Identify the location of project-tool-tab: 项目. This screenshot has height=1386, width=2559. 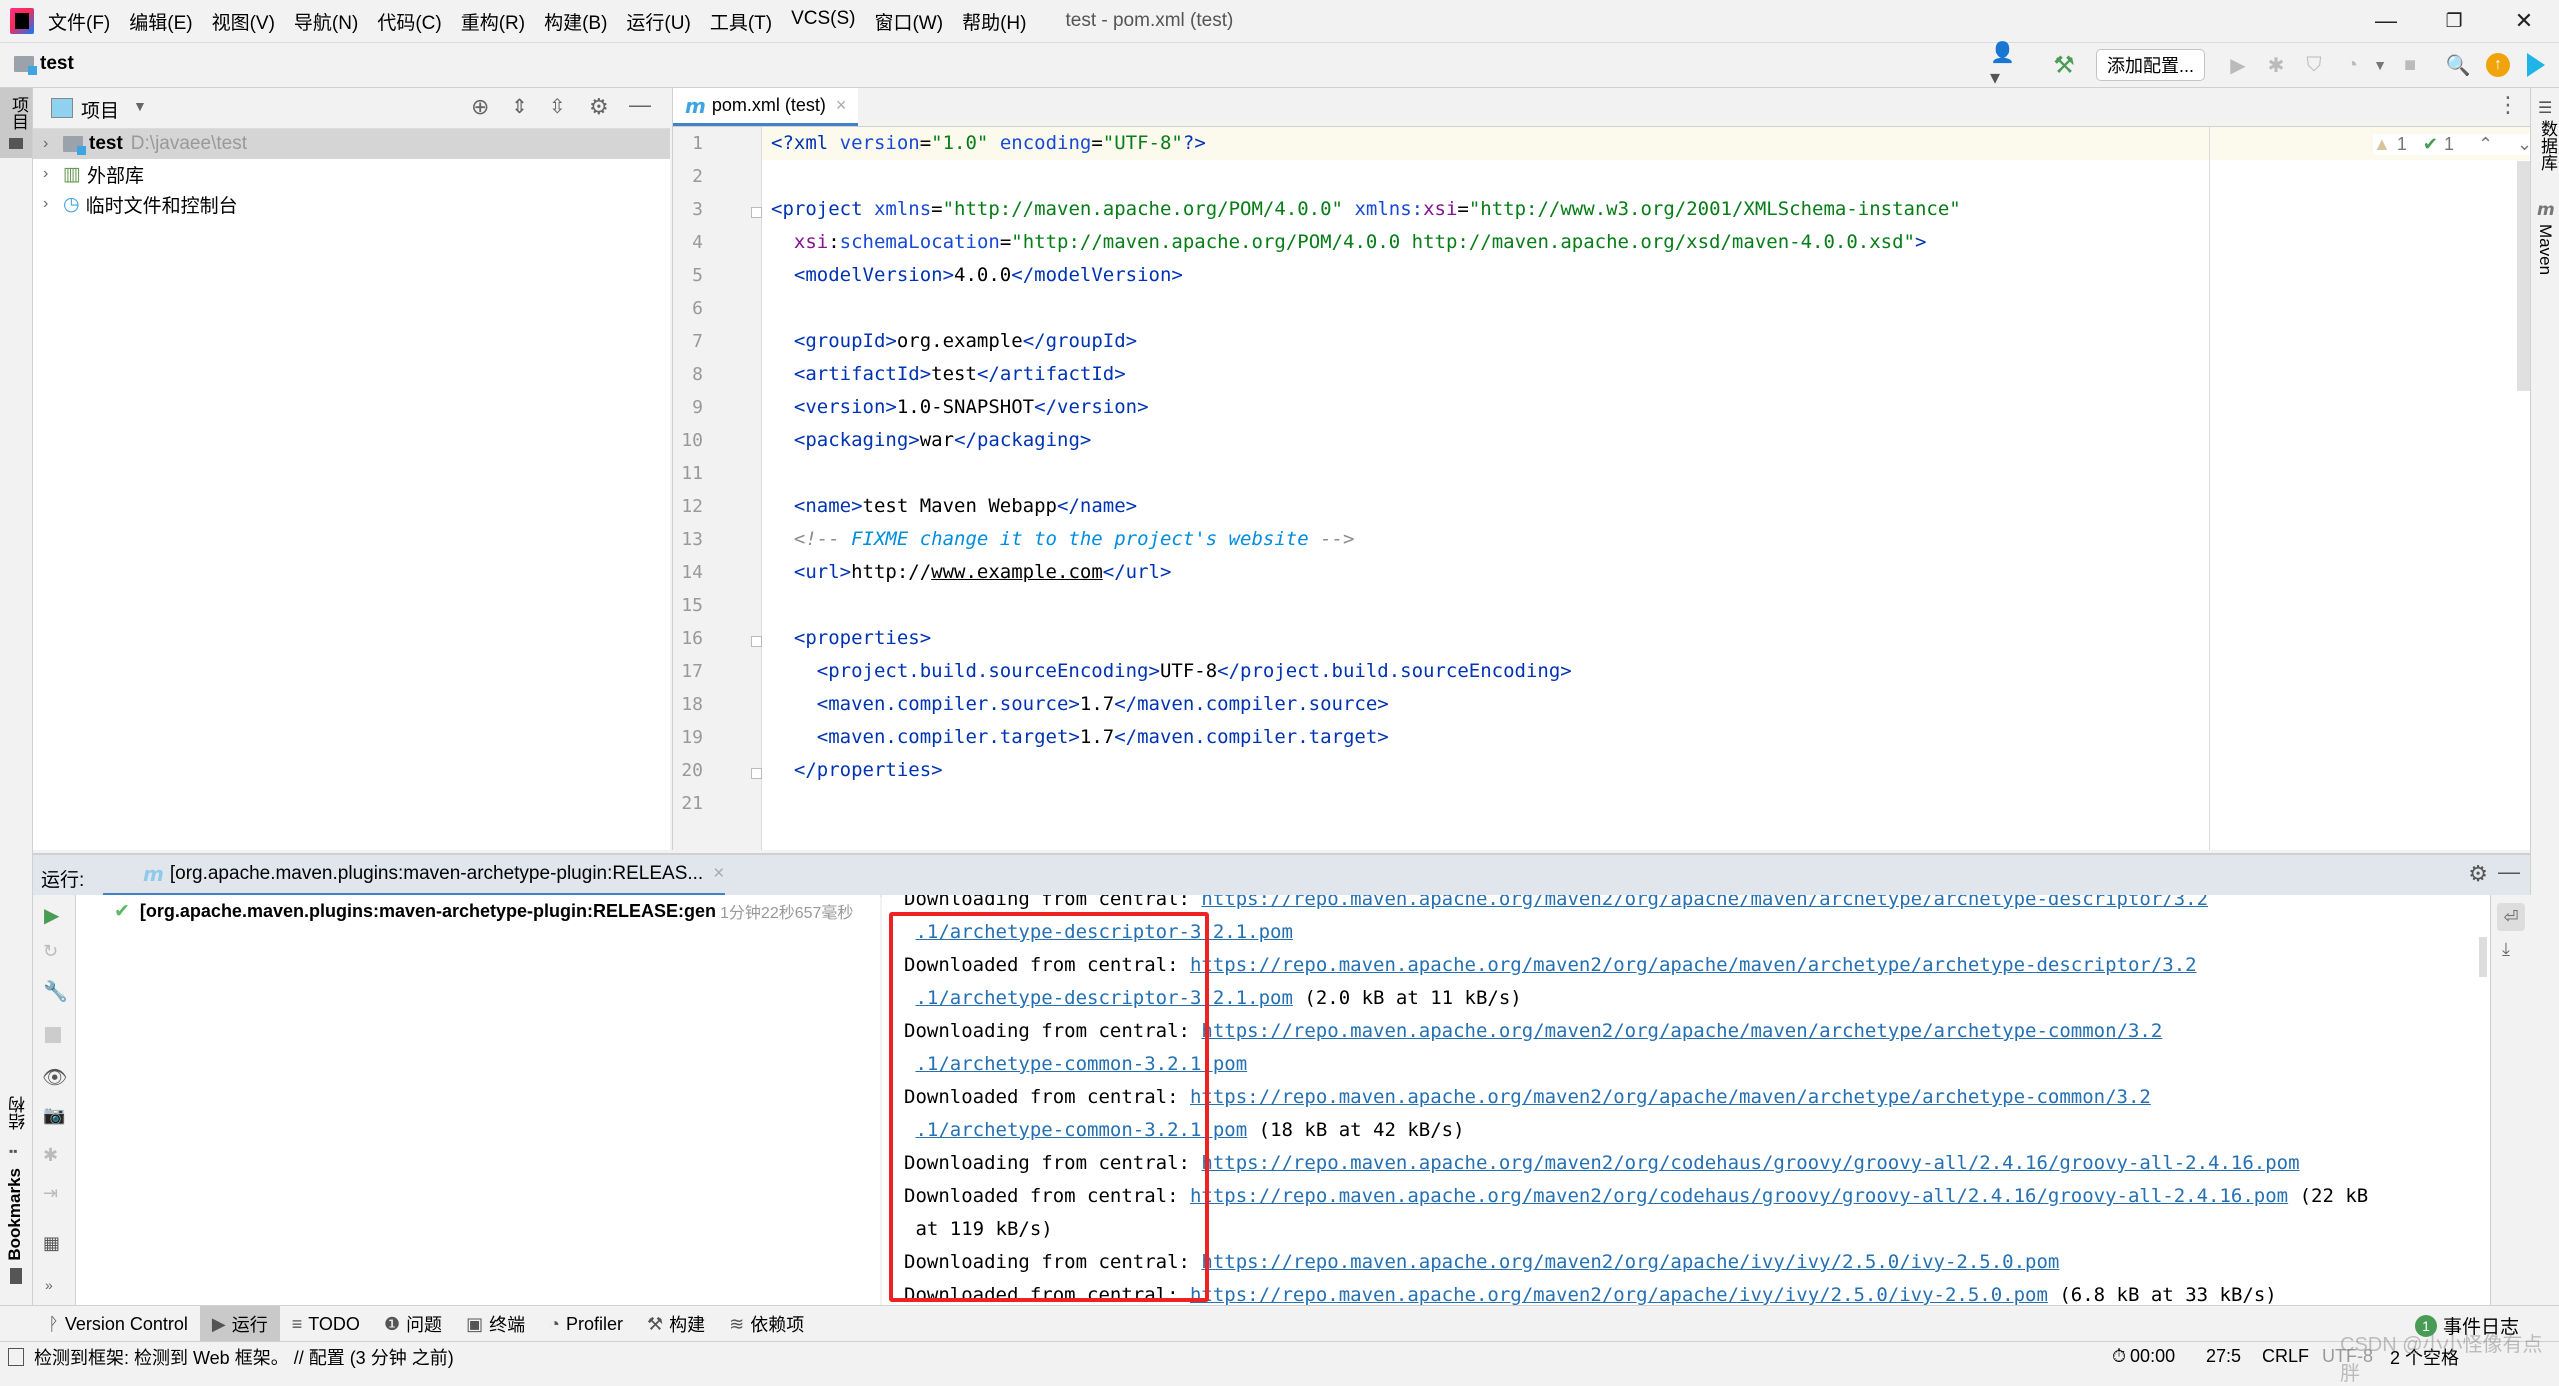
(16, 123).